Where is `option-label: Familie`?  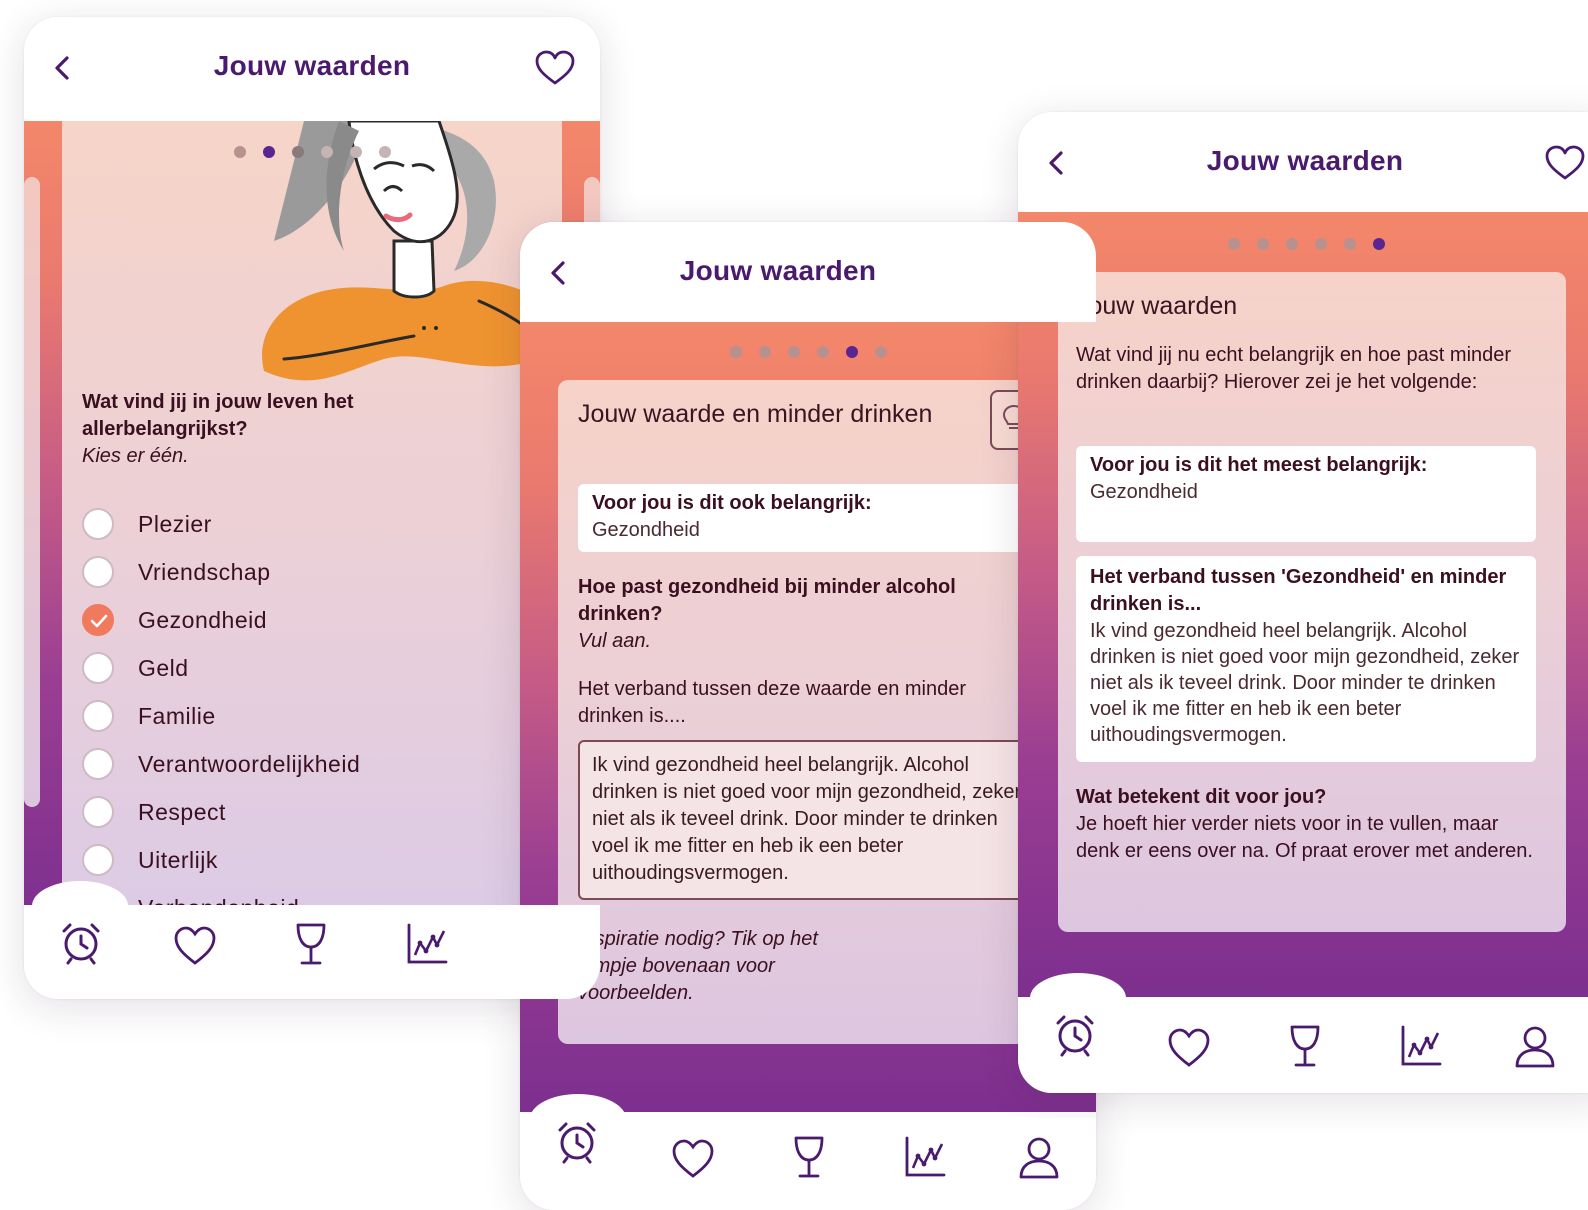
option-label: Familie is located at coordinates (177, 715).